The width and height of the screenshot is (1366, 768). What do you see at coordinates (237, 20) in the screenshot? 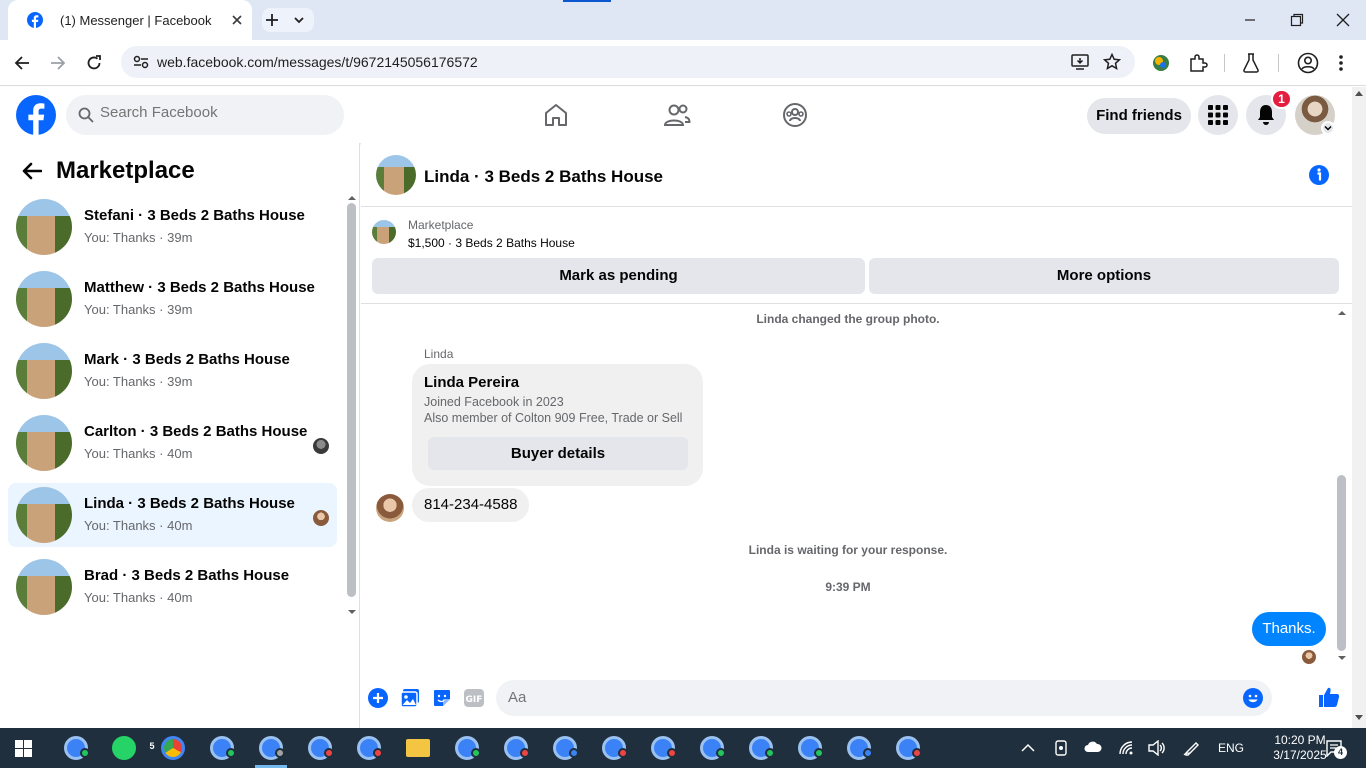
I see `close-tab-icon` at bounding box center [237, 20].